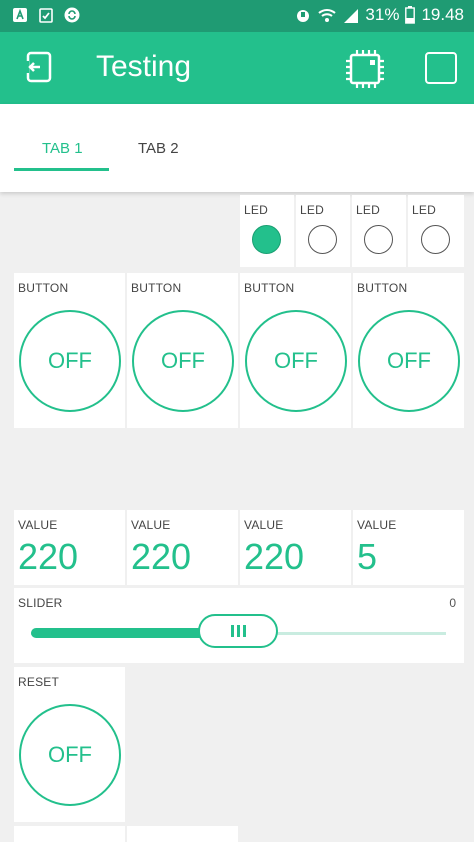  Describe the element at coordinates (20, 15) in the screenshot. I see `a-icon` at that location.